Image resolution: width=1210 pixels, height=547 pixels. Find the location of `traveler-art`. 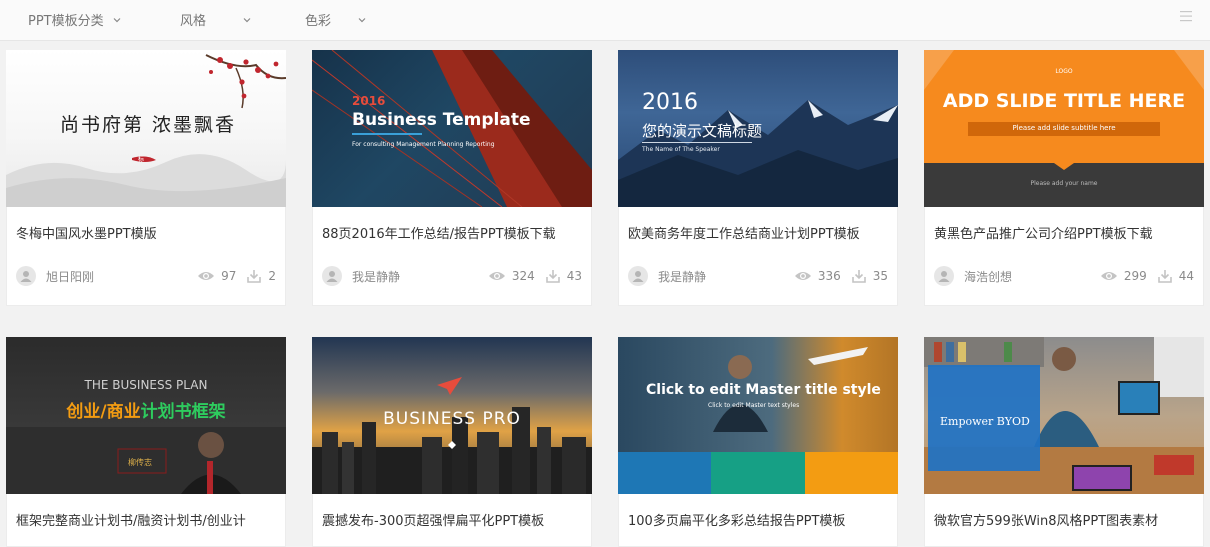

traveler-art is located at coordinates (758, 420).